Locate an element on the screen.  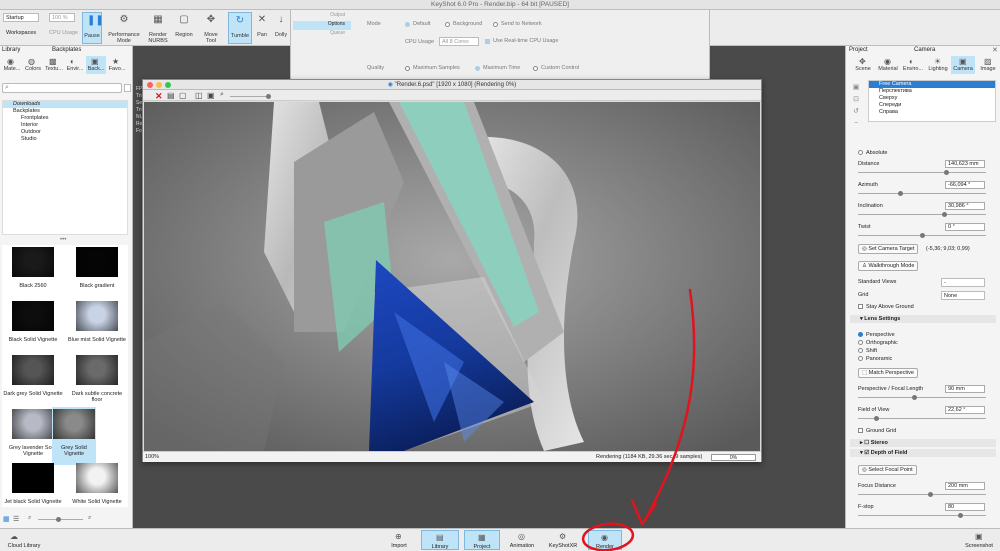
walkthrough-mode-button: ♙ Walkthrough Mode is located at coordinates (888, 266).